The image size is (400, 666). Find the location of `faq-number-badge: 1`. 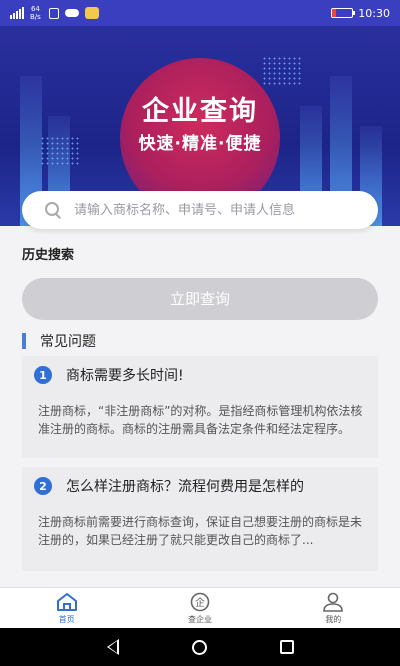

faq-number-badge: 1 is located at coordinates (43, 375).